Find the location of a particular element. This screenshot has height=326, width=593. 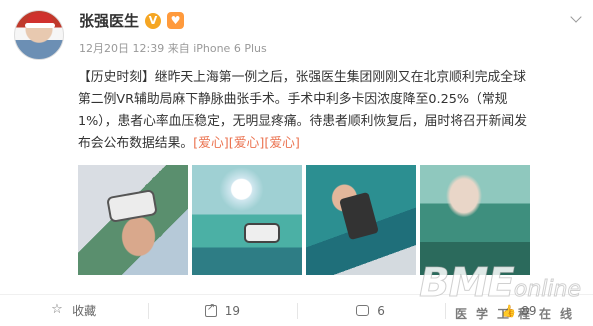

comment-button: 6 is located at coordinates (370, 310).